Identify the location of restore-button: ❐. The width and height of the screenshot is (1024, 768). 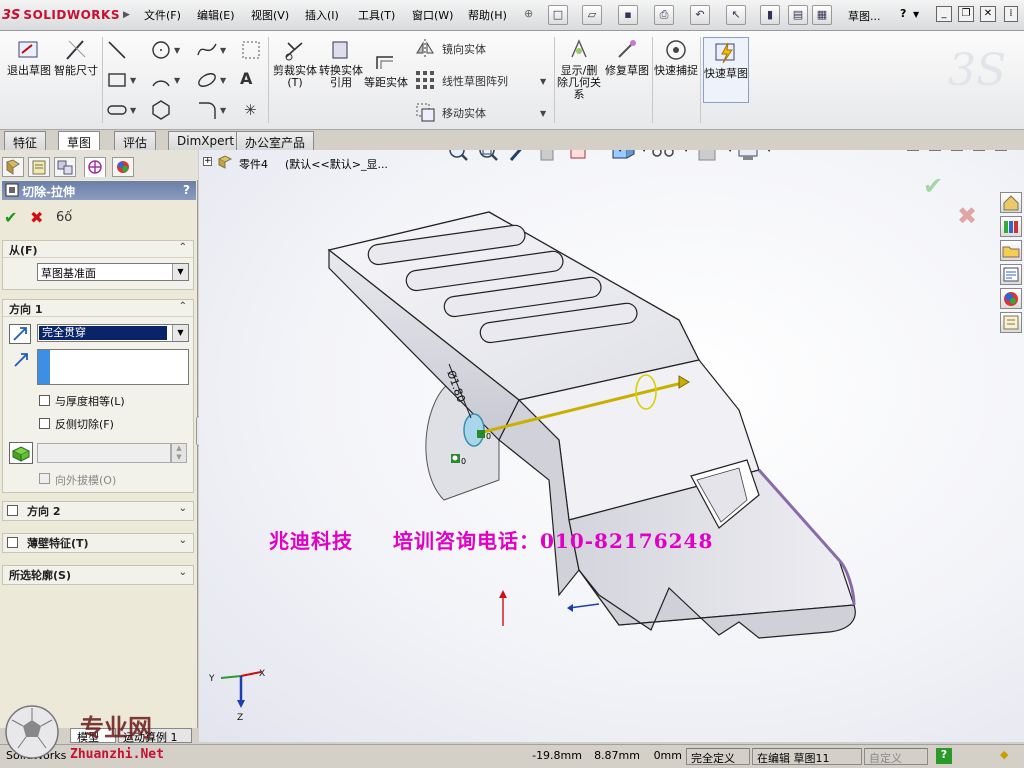
(966, 14).